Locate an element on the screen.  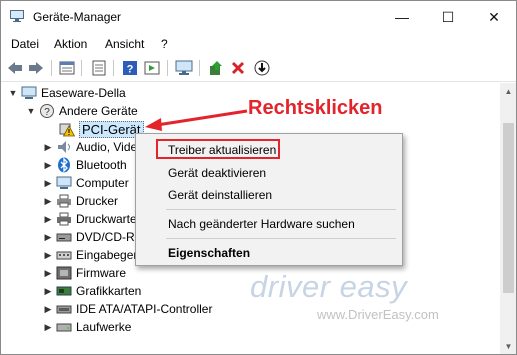
tree-item-label: Bluetooth is located at coordinates (101, 165).